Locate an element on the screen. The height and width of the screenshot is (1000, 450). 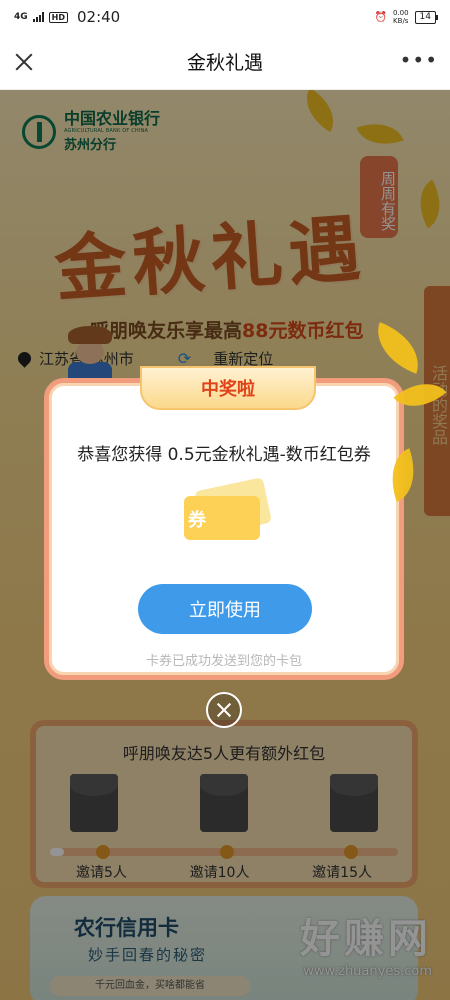
status-bar: 4G HD 02:40 ⏰ 0.00 KB/s 14 is located at coordinates (225, 17).